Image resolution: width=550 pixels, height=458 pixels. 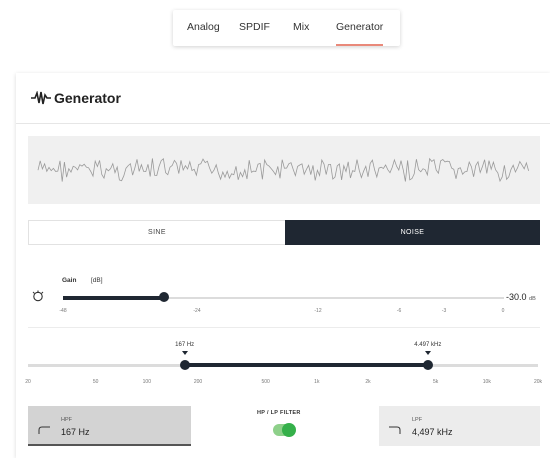 What do you see at coordinates (265, 382) in the screenshot?
I see `frequency-tick-label: 500` at bounding box center [265, 382].